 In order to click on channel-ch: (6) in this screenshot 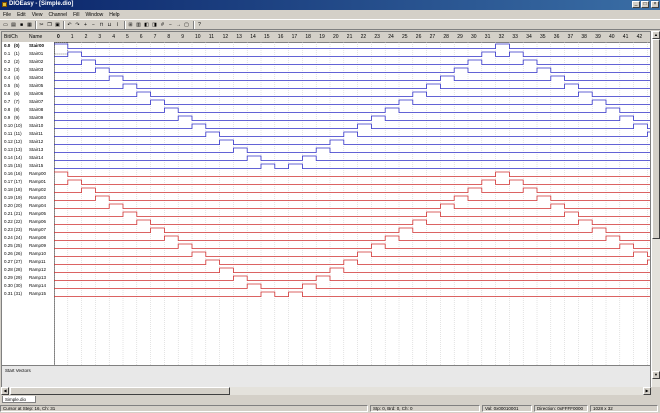, I will do `click(17, 93)`.